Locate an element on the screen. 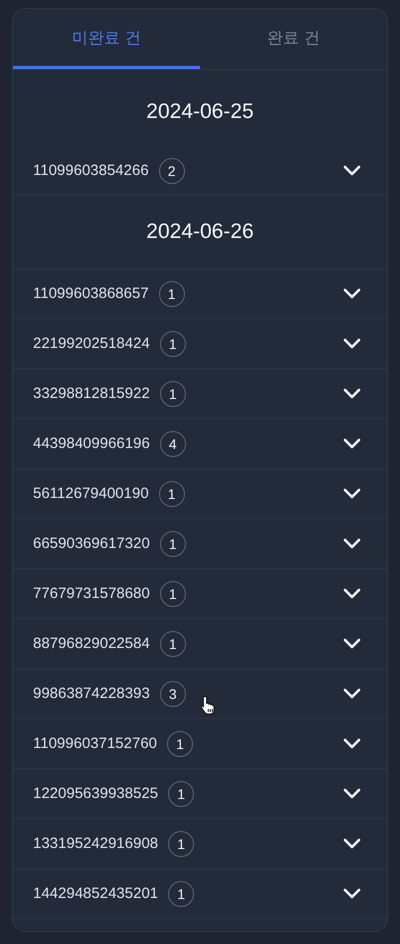 This screenshot has height=944, width=400. order-row: 99863874228393 3 is located at coordinates (200, 694).